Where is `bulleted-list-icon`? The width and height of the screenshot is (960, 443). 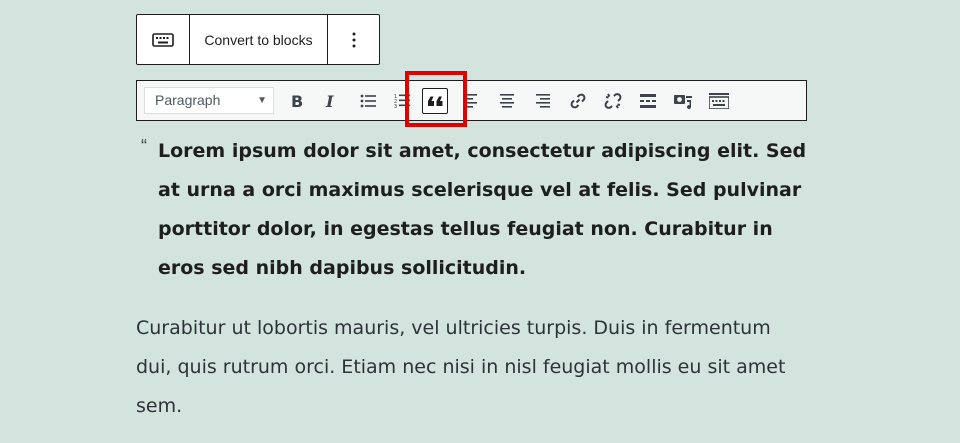
bulleted-list-icon is located at coordinates (368, 101).